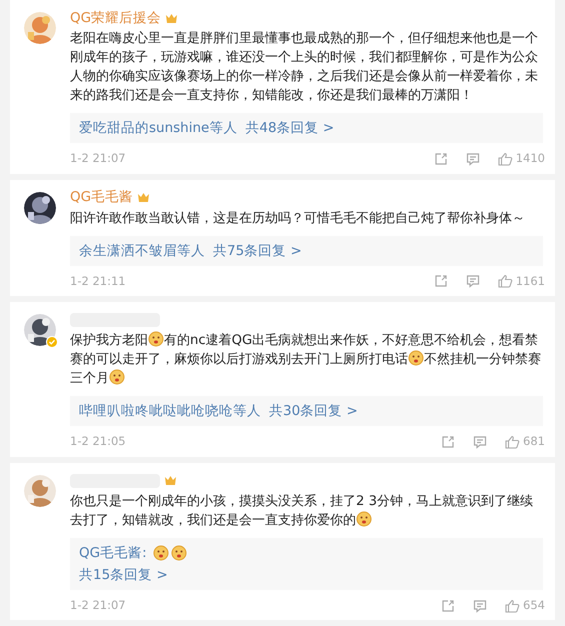 Image resolution: width=565 pixels, height=626 pixels. I want to click on reply-author: QG毛毛酱:, so click(113, 552).